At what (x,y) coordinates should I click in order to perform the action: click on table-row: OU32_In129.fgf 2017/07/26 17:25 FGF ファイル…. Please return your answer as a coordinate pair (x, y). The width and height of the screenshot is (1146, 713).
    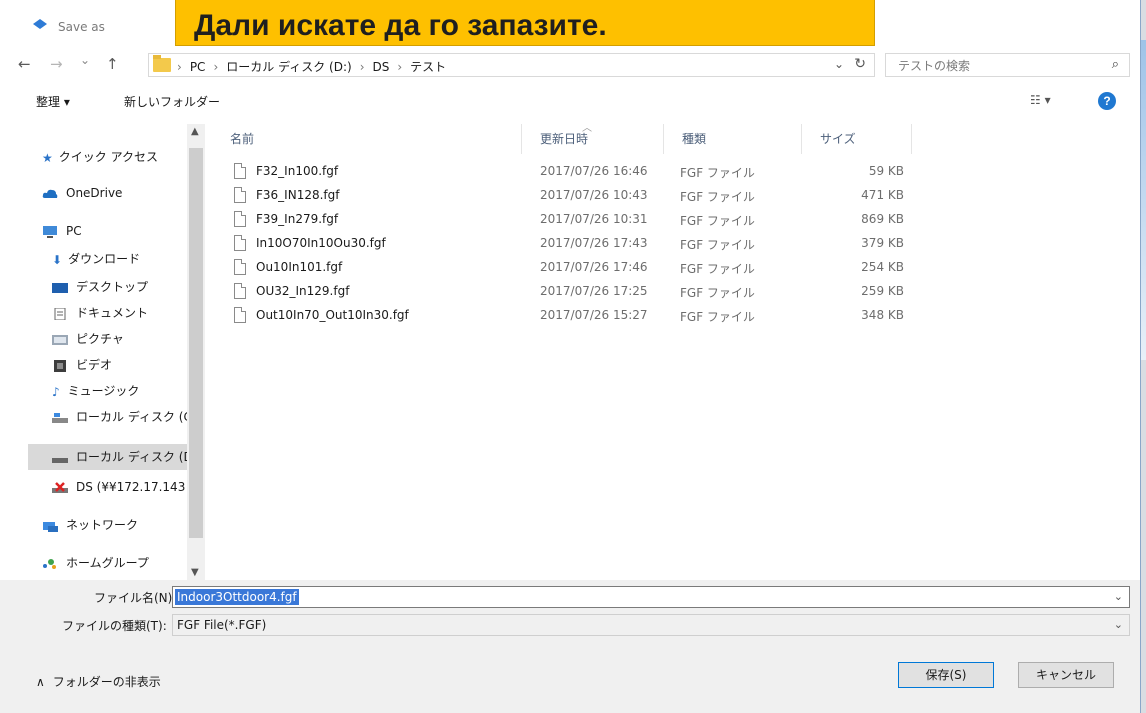
    Looking at the image, I should click on (562, 292).